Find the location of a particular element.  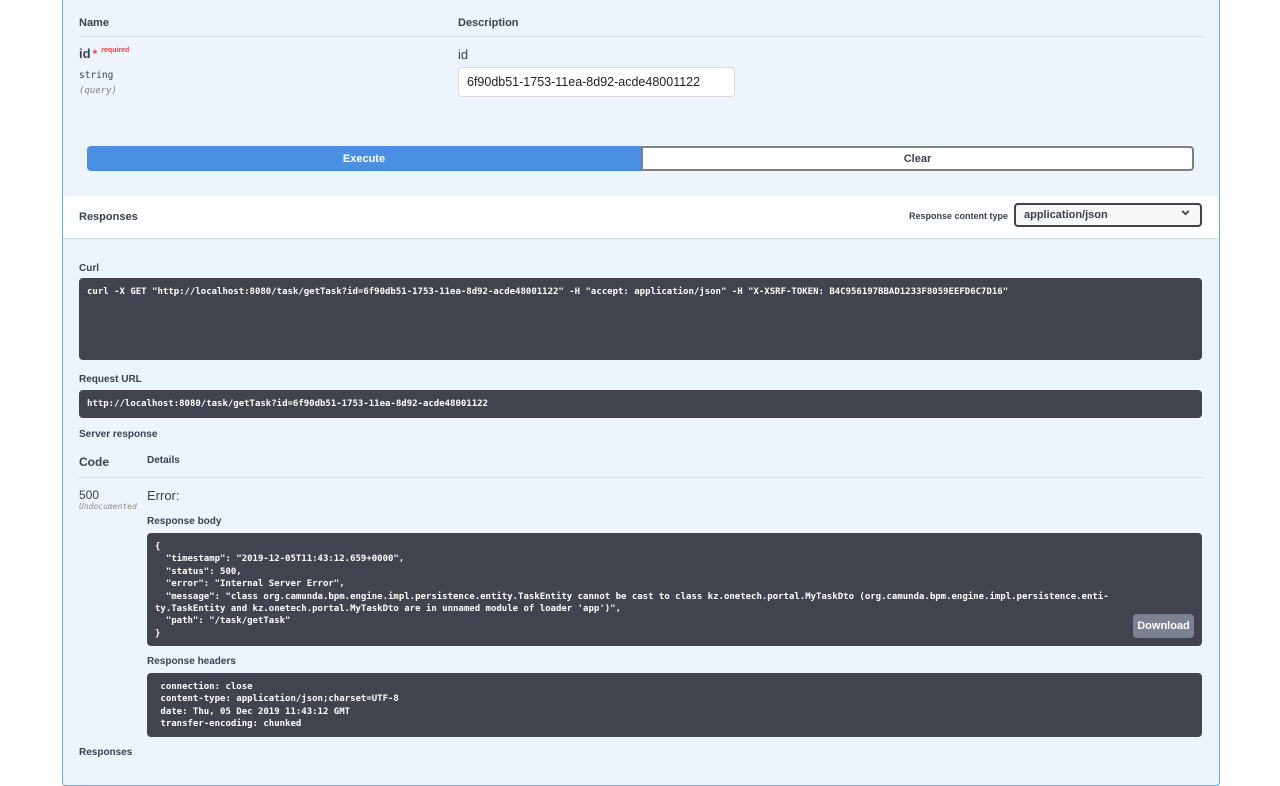

response-body-label: Response body is located at coordinates (184, 521).